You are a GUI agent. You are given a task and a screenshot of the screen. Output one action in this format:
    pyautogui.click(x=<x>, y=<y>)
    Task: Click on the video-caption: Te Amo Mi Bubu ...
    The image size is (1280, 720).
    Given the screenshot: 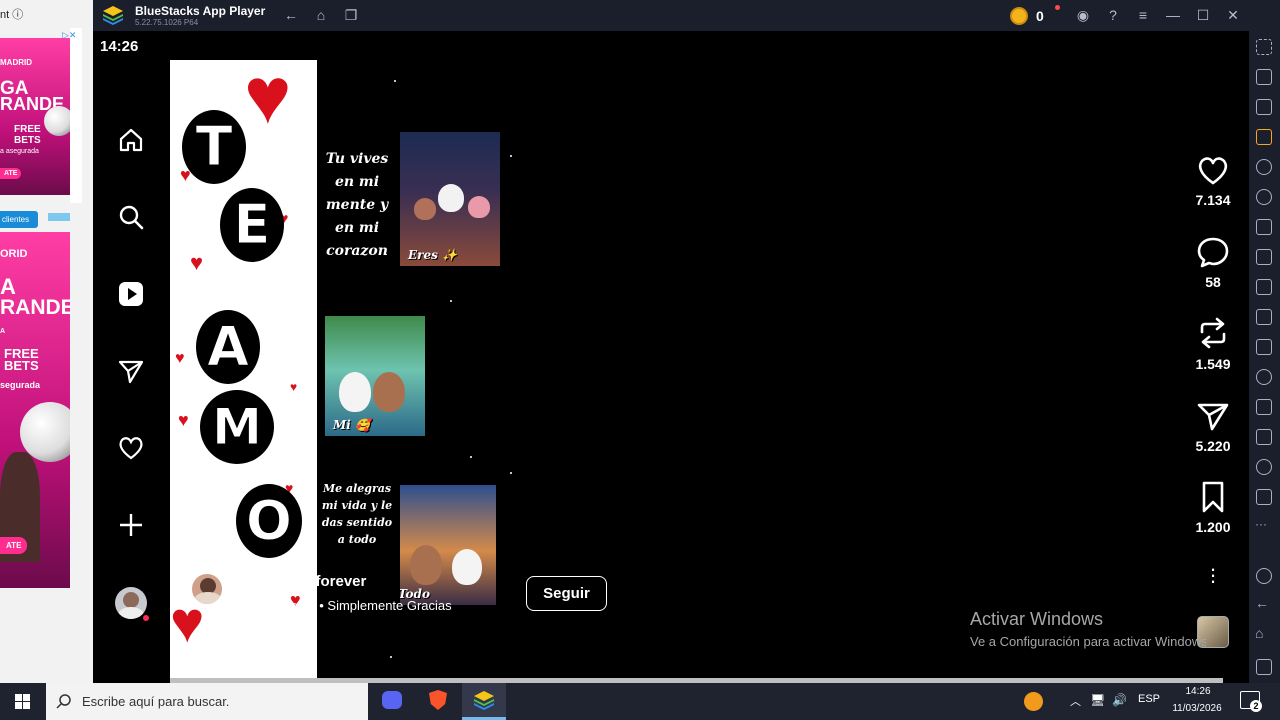 What is the action you would take?
    pyautogui.click(x=249, y=641)
    